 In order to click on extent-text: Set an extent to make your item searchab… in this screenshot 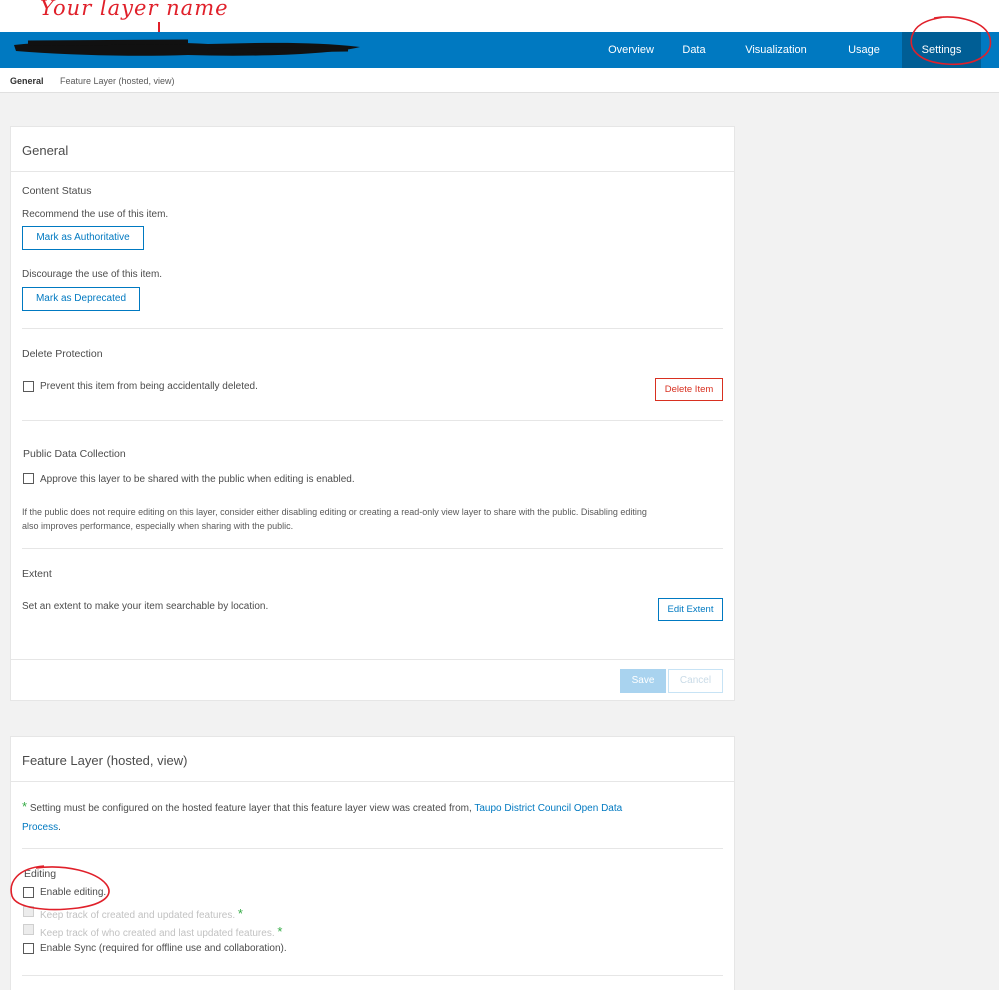, I will do `click(145, 606)`.